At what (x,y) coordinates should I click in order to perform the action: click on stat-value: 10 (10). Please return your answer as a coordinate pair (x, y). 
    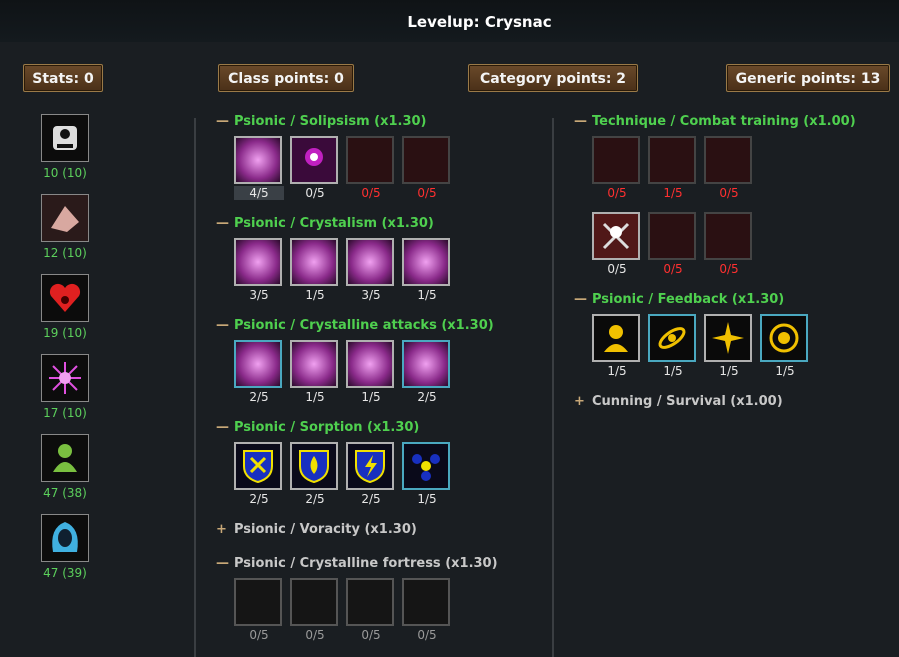
    Looking at the image, I should click on (65, 173).